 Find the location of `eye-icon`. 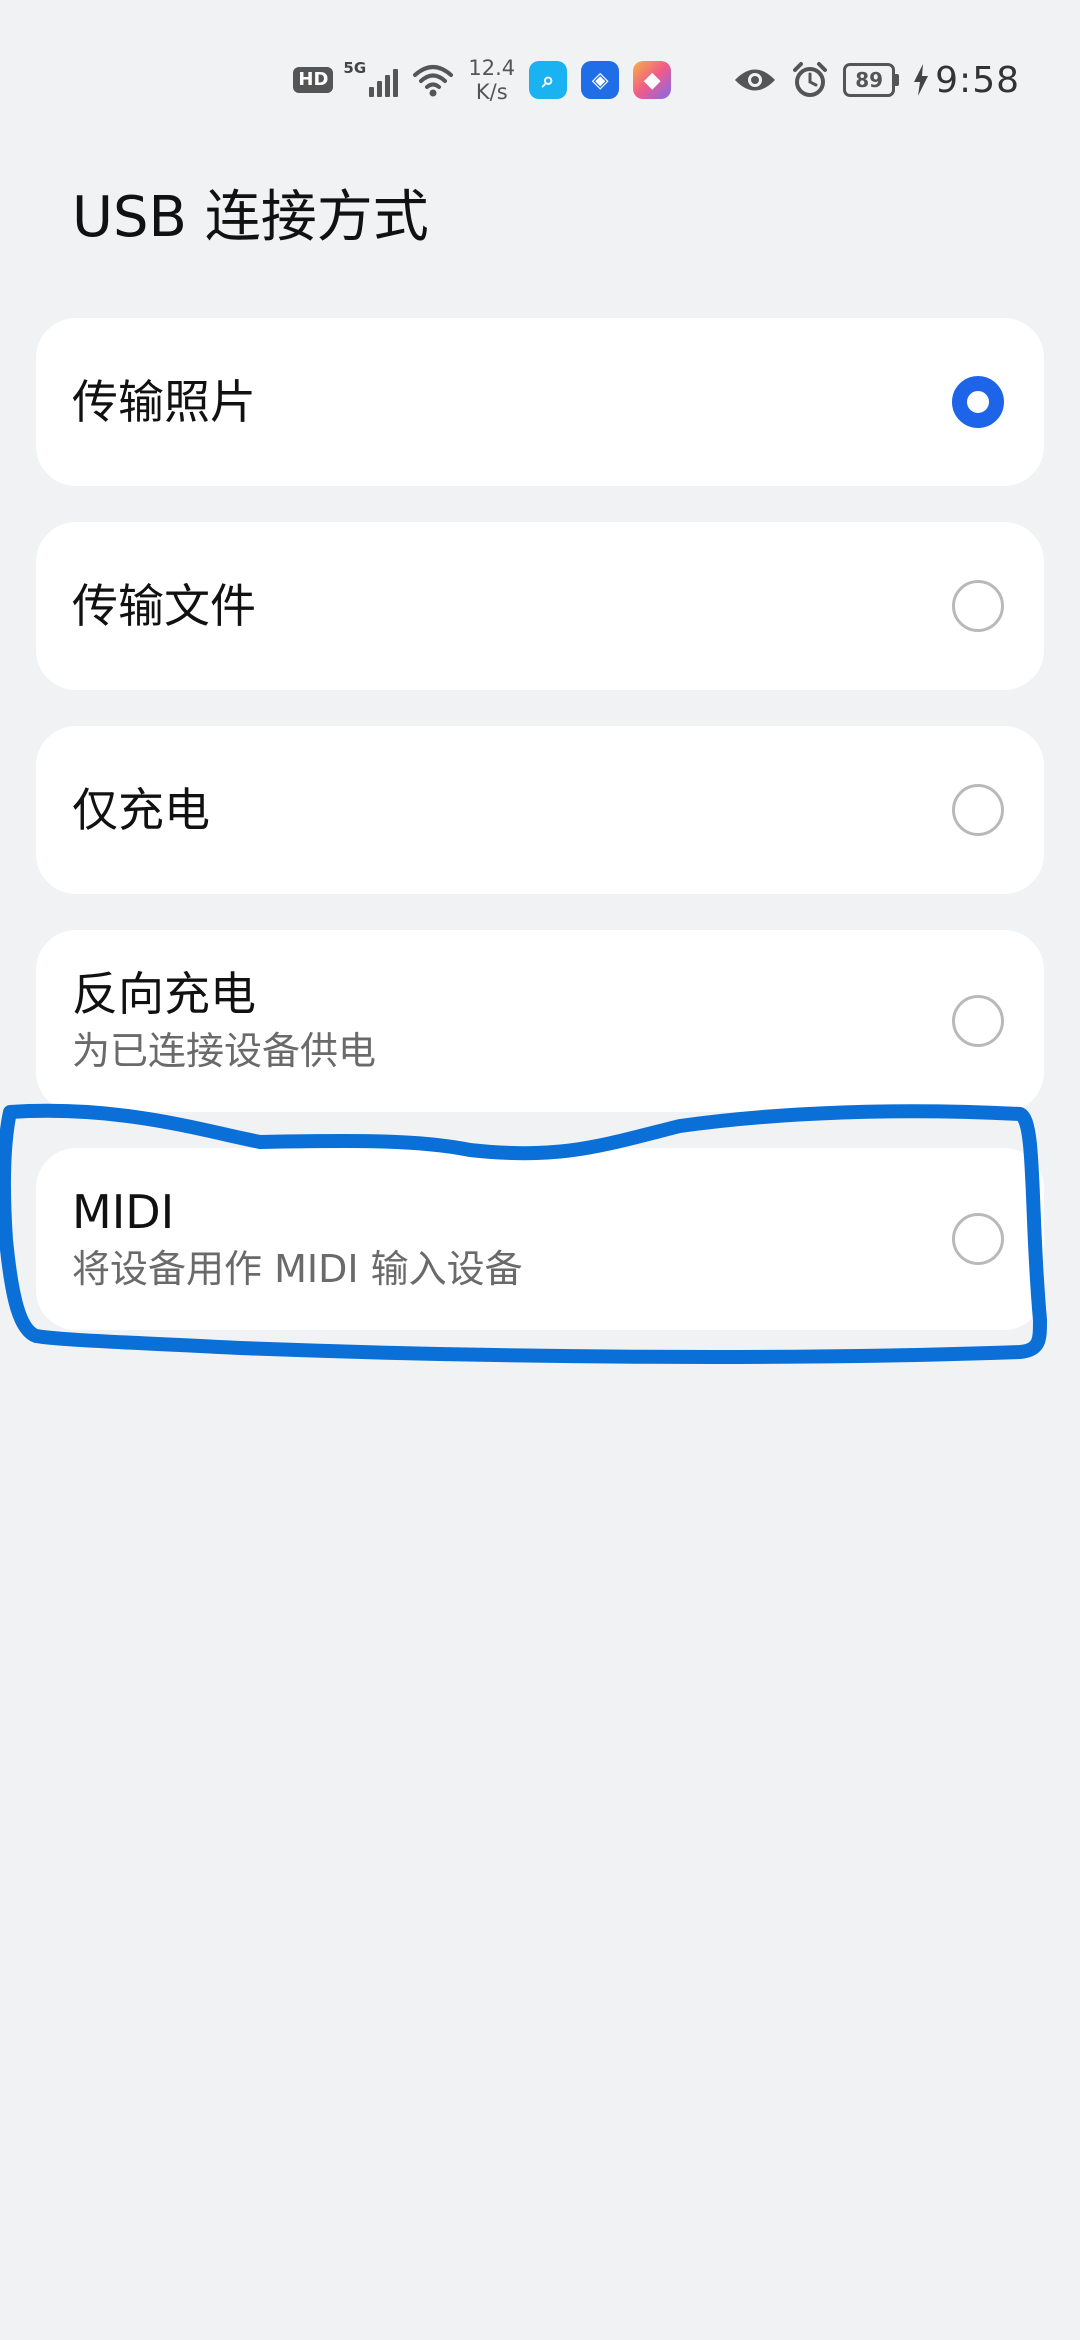

eye-icon is located at coordinates (755, 80).